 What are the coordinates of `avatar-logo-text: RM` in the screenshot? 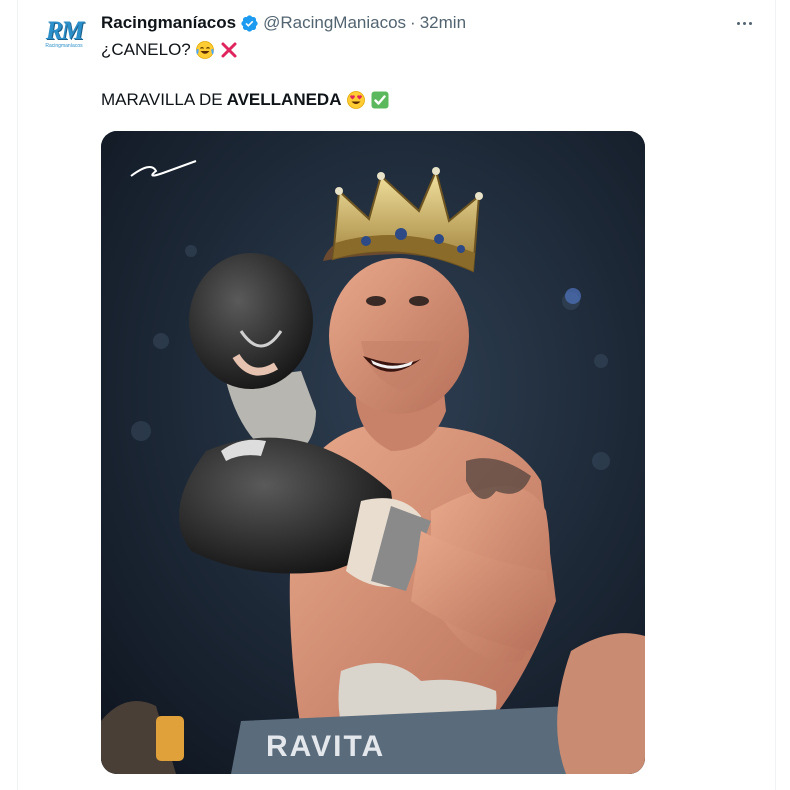 It's located at (64, 30).